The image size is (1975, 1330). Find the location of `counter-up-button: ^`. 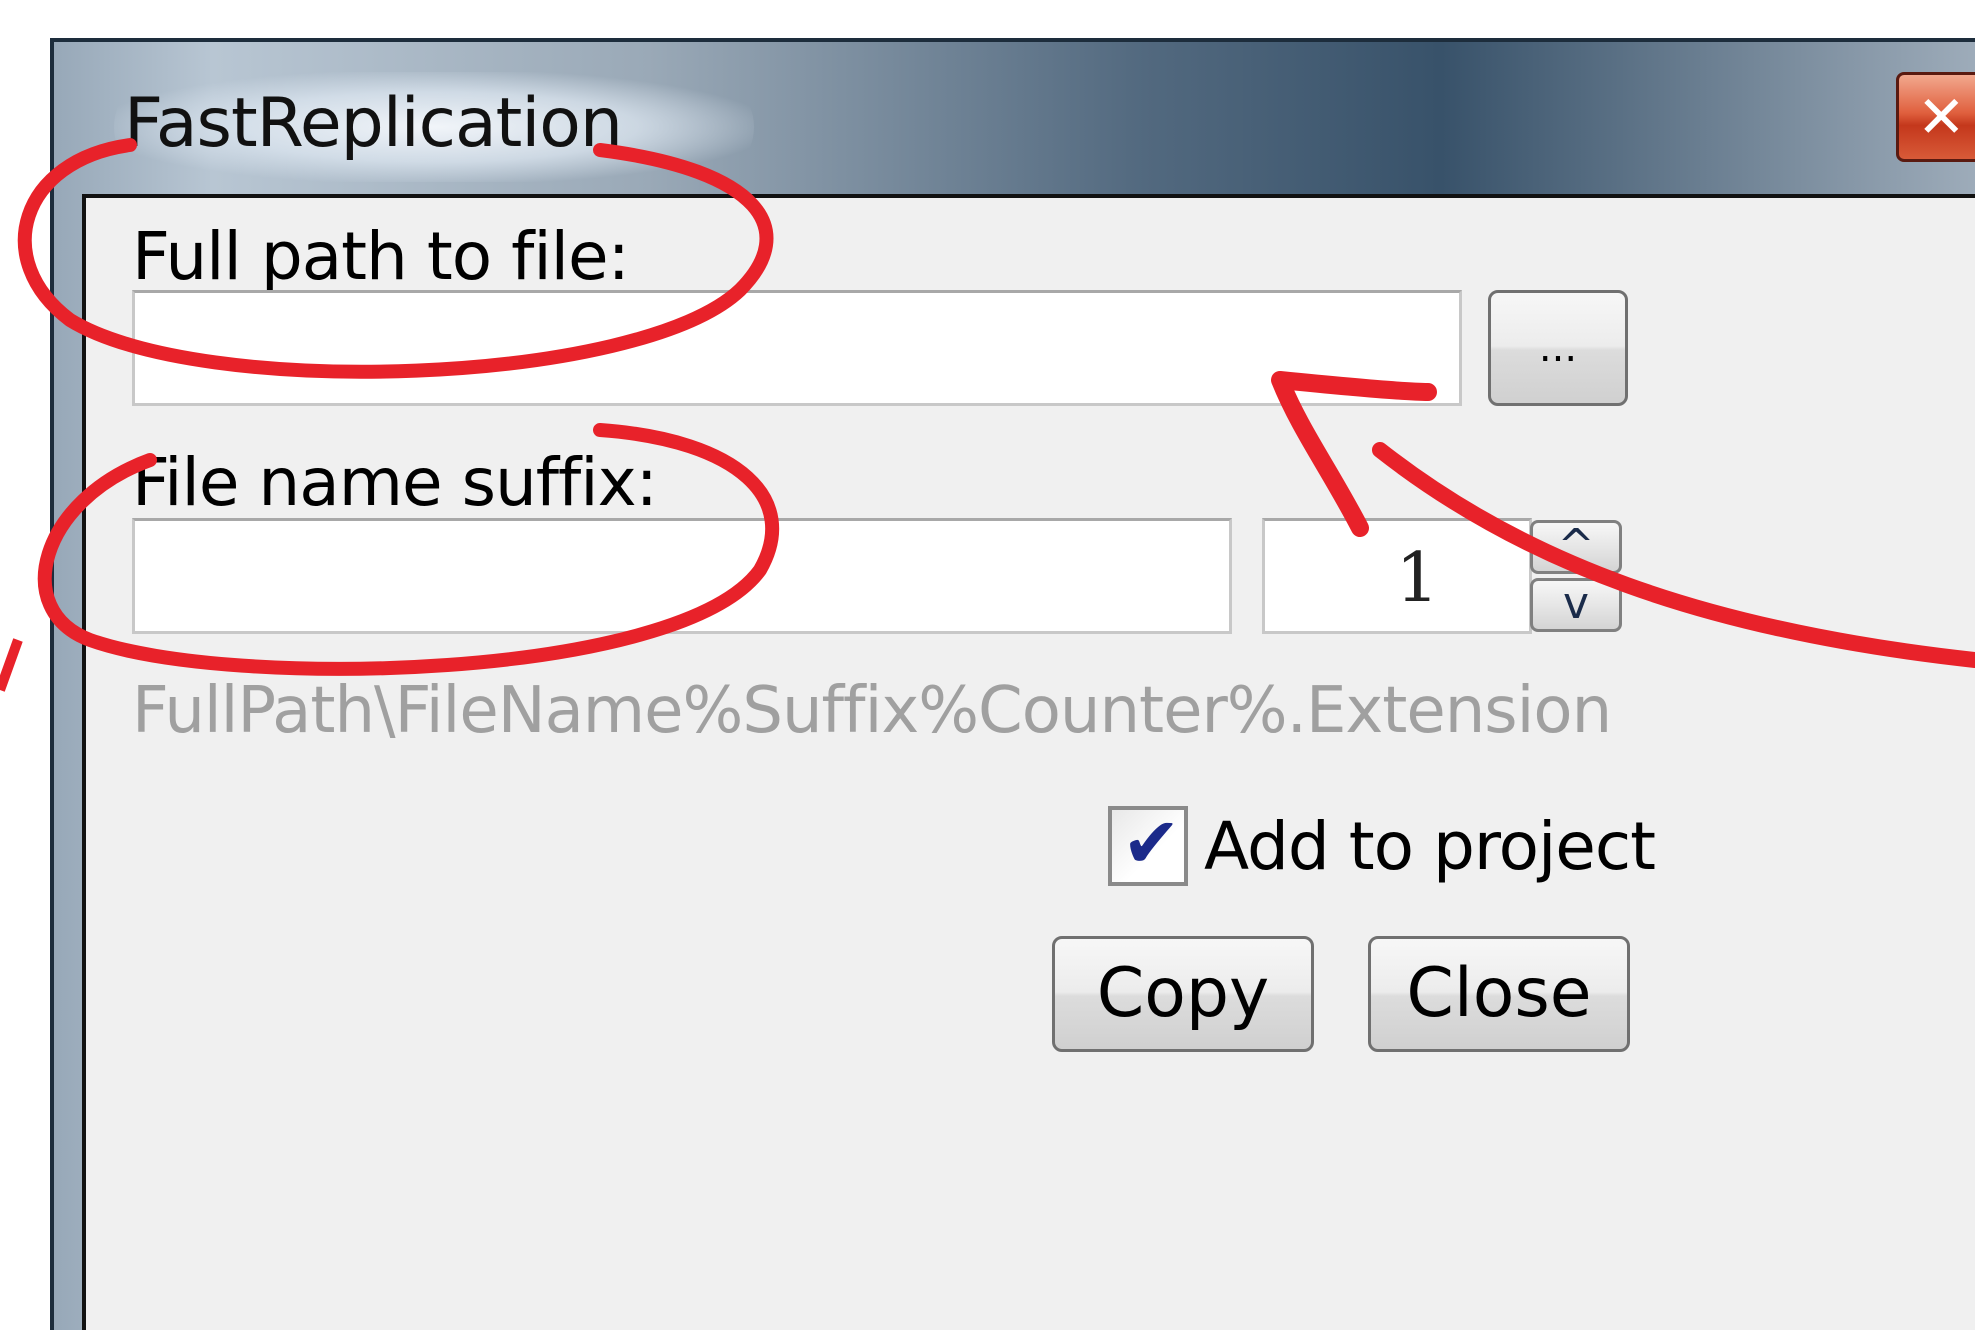

counter-up-button: ^ is located at coordinates (1576, 547).